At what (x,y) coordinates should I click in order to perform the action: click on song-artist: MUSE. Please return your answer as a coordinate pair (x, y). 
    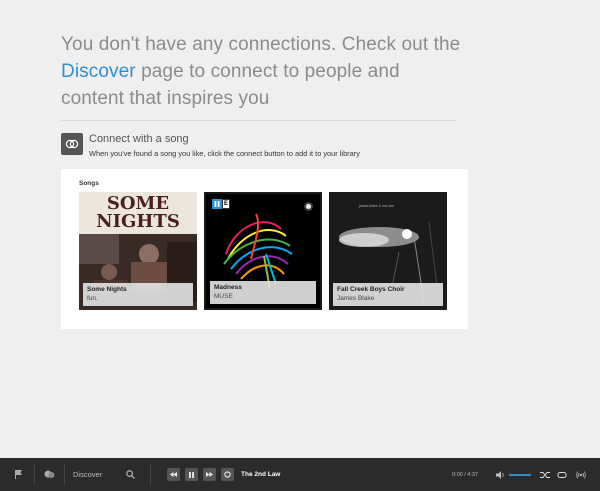
    Looking at the image, I should click on (223, 296).